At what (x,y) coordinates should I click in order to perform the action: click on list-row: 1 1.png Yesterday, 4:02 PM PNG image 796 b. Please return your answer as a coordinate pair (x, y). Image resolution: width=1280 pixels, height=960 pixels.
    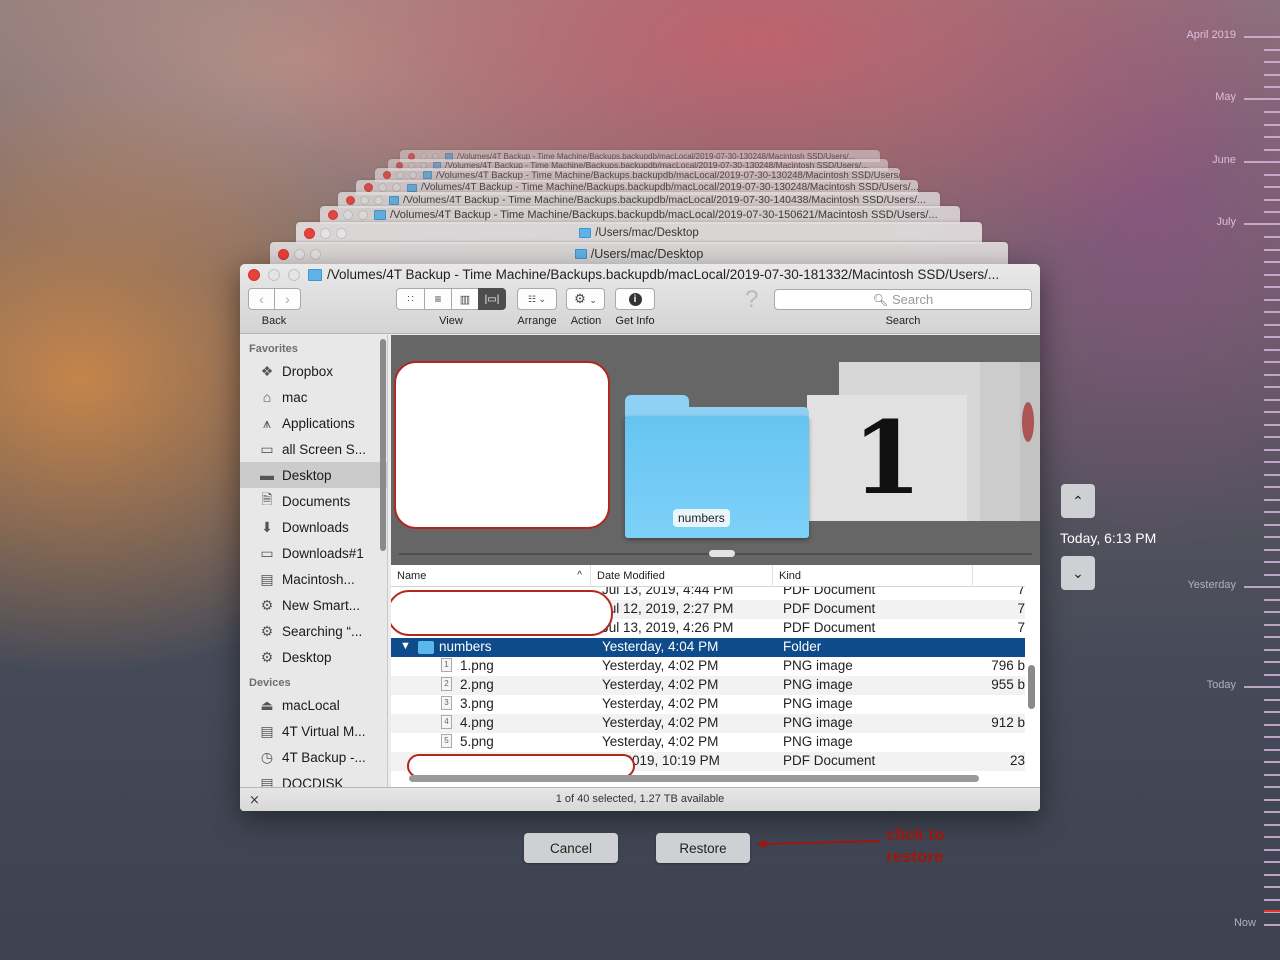
    Looking at the image, I should click on (708, 666).